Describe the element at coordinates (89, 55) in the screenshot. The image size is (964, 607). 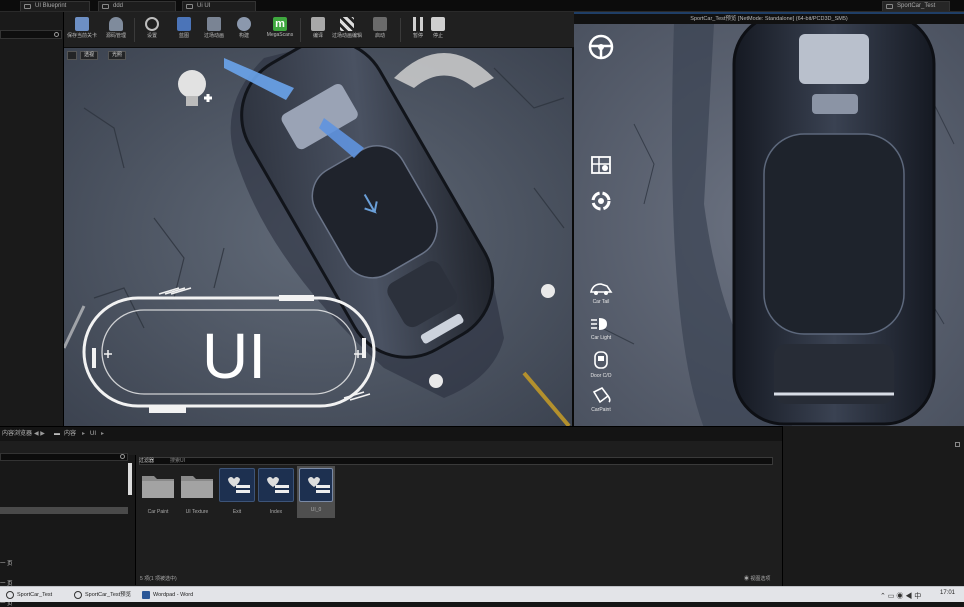
I see `perspective-button: 透视` at that location.